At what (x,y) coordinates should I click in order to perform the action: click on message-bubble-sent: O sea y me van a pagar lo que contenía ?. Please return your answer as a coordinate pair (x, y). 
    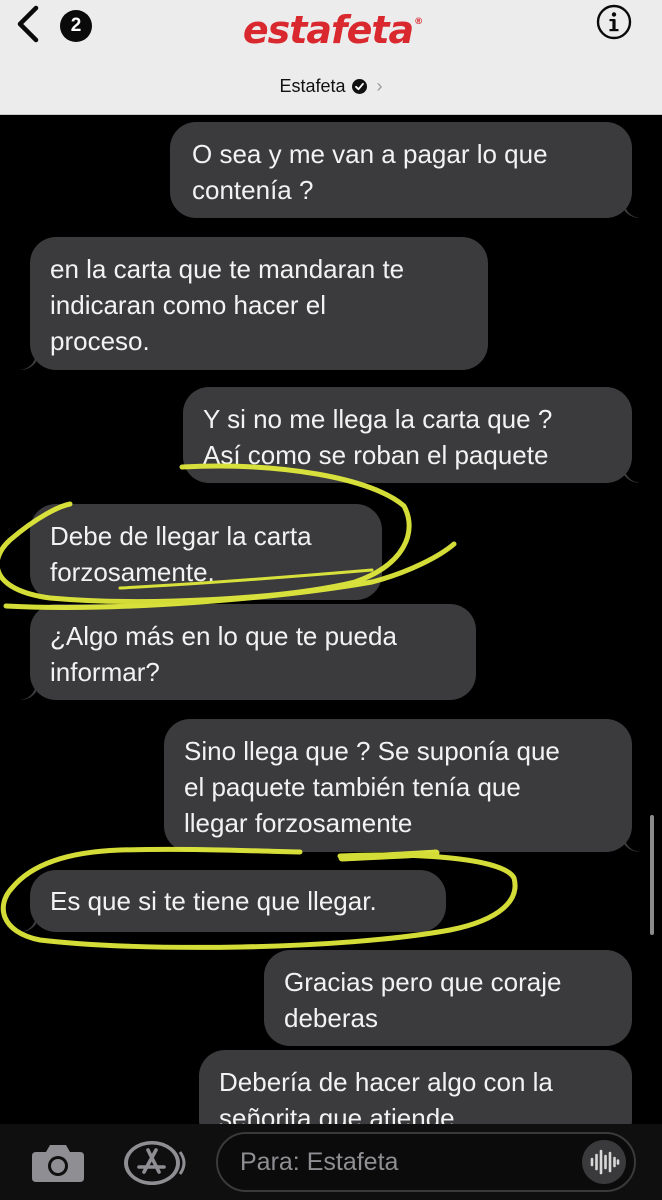
    Looking at the image, I should click on (401, 170).